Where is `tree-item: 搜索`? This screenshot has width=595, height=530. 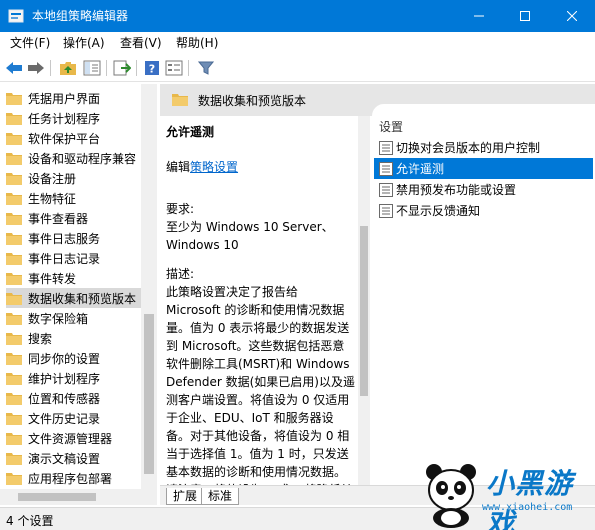 tree-item: 搜索 is located at coordinates (76, 338).